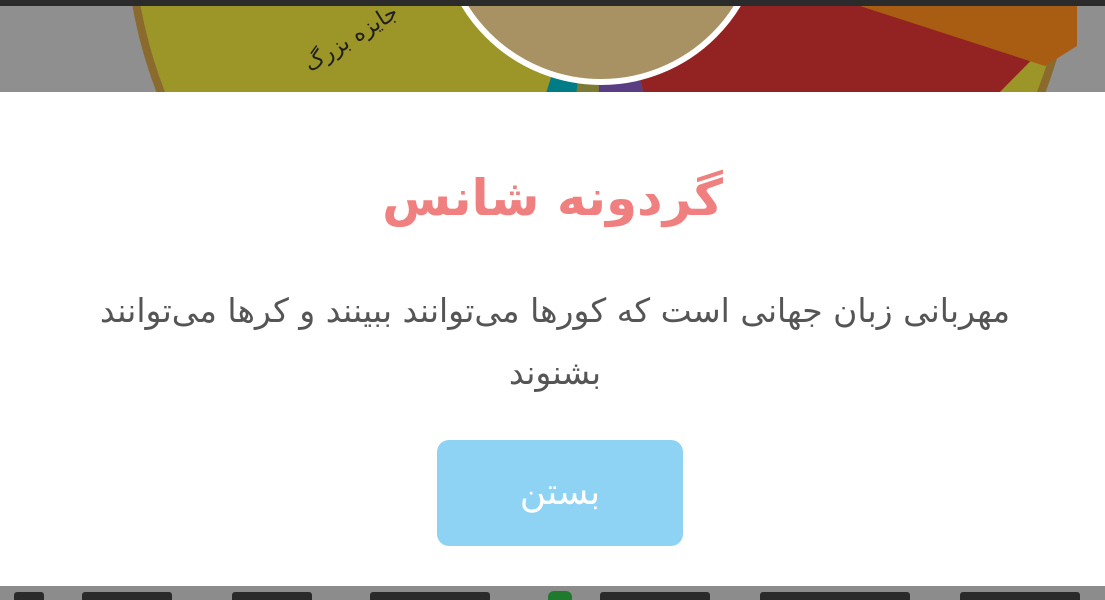 The width and height of the screenshot is (1105, 600). What do you see at coordinates (560, 493) in the screenshot?
I see `close-button: بستن` at bounding box center [560, 493].